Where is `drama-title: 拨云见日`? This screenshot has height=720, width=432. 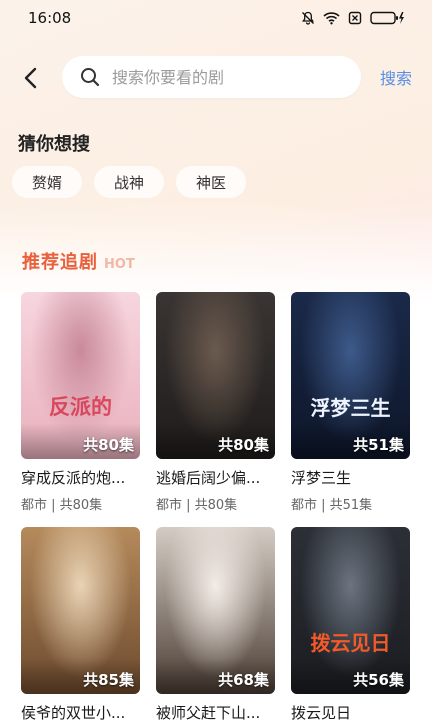 drama-title: 拨云见日 is located at coordinates (350, 711).